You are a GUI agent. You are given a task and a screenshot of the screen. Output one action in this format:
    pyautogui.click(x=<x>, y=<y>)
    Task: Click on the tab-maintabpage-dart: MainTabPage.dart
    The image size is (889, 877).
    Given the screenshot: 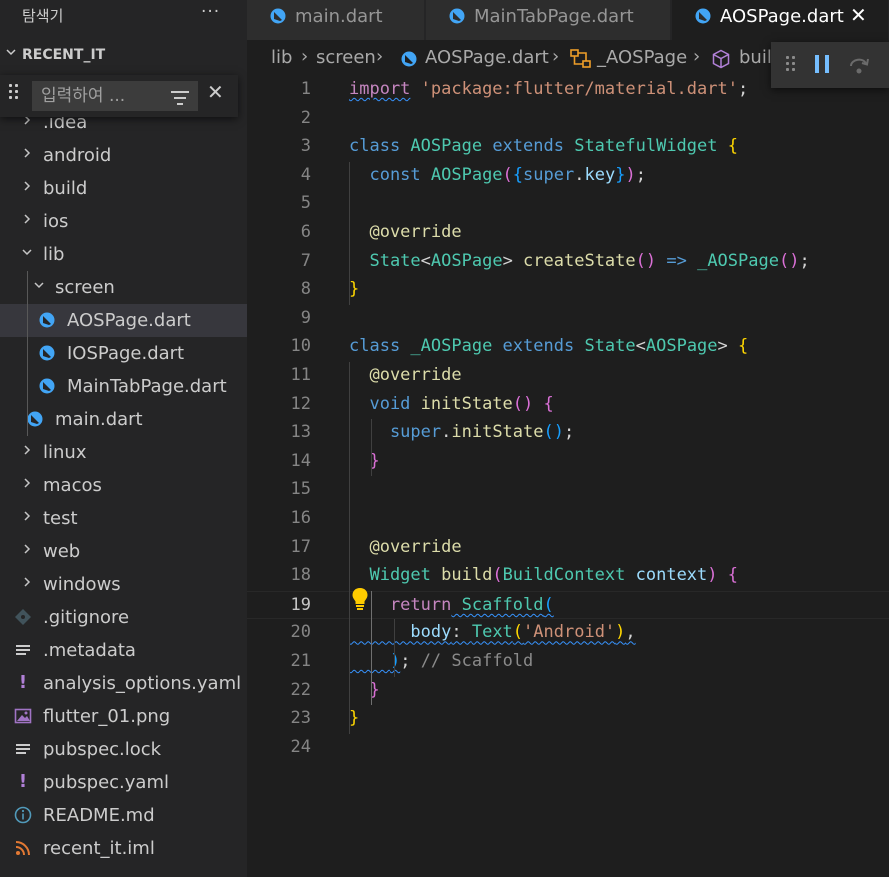 What is the action you would take?
    pyautogui.click(x=548, y=20)
    